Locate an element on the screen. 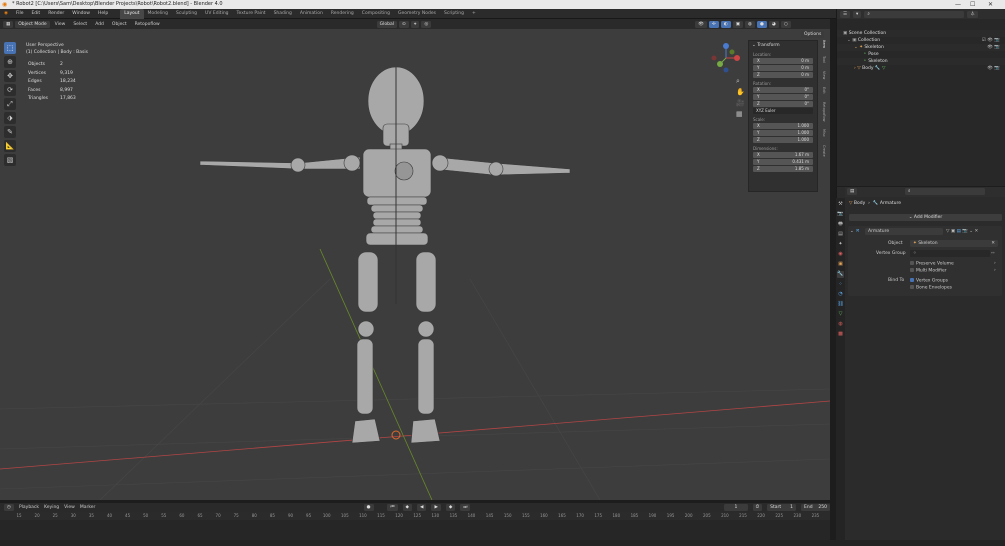 This screenshot has height=546, width=1005. maximize-button: ☐ is located at coordinates (972, 4).